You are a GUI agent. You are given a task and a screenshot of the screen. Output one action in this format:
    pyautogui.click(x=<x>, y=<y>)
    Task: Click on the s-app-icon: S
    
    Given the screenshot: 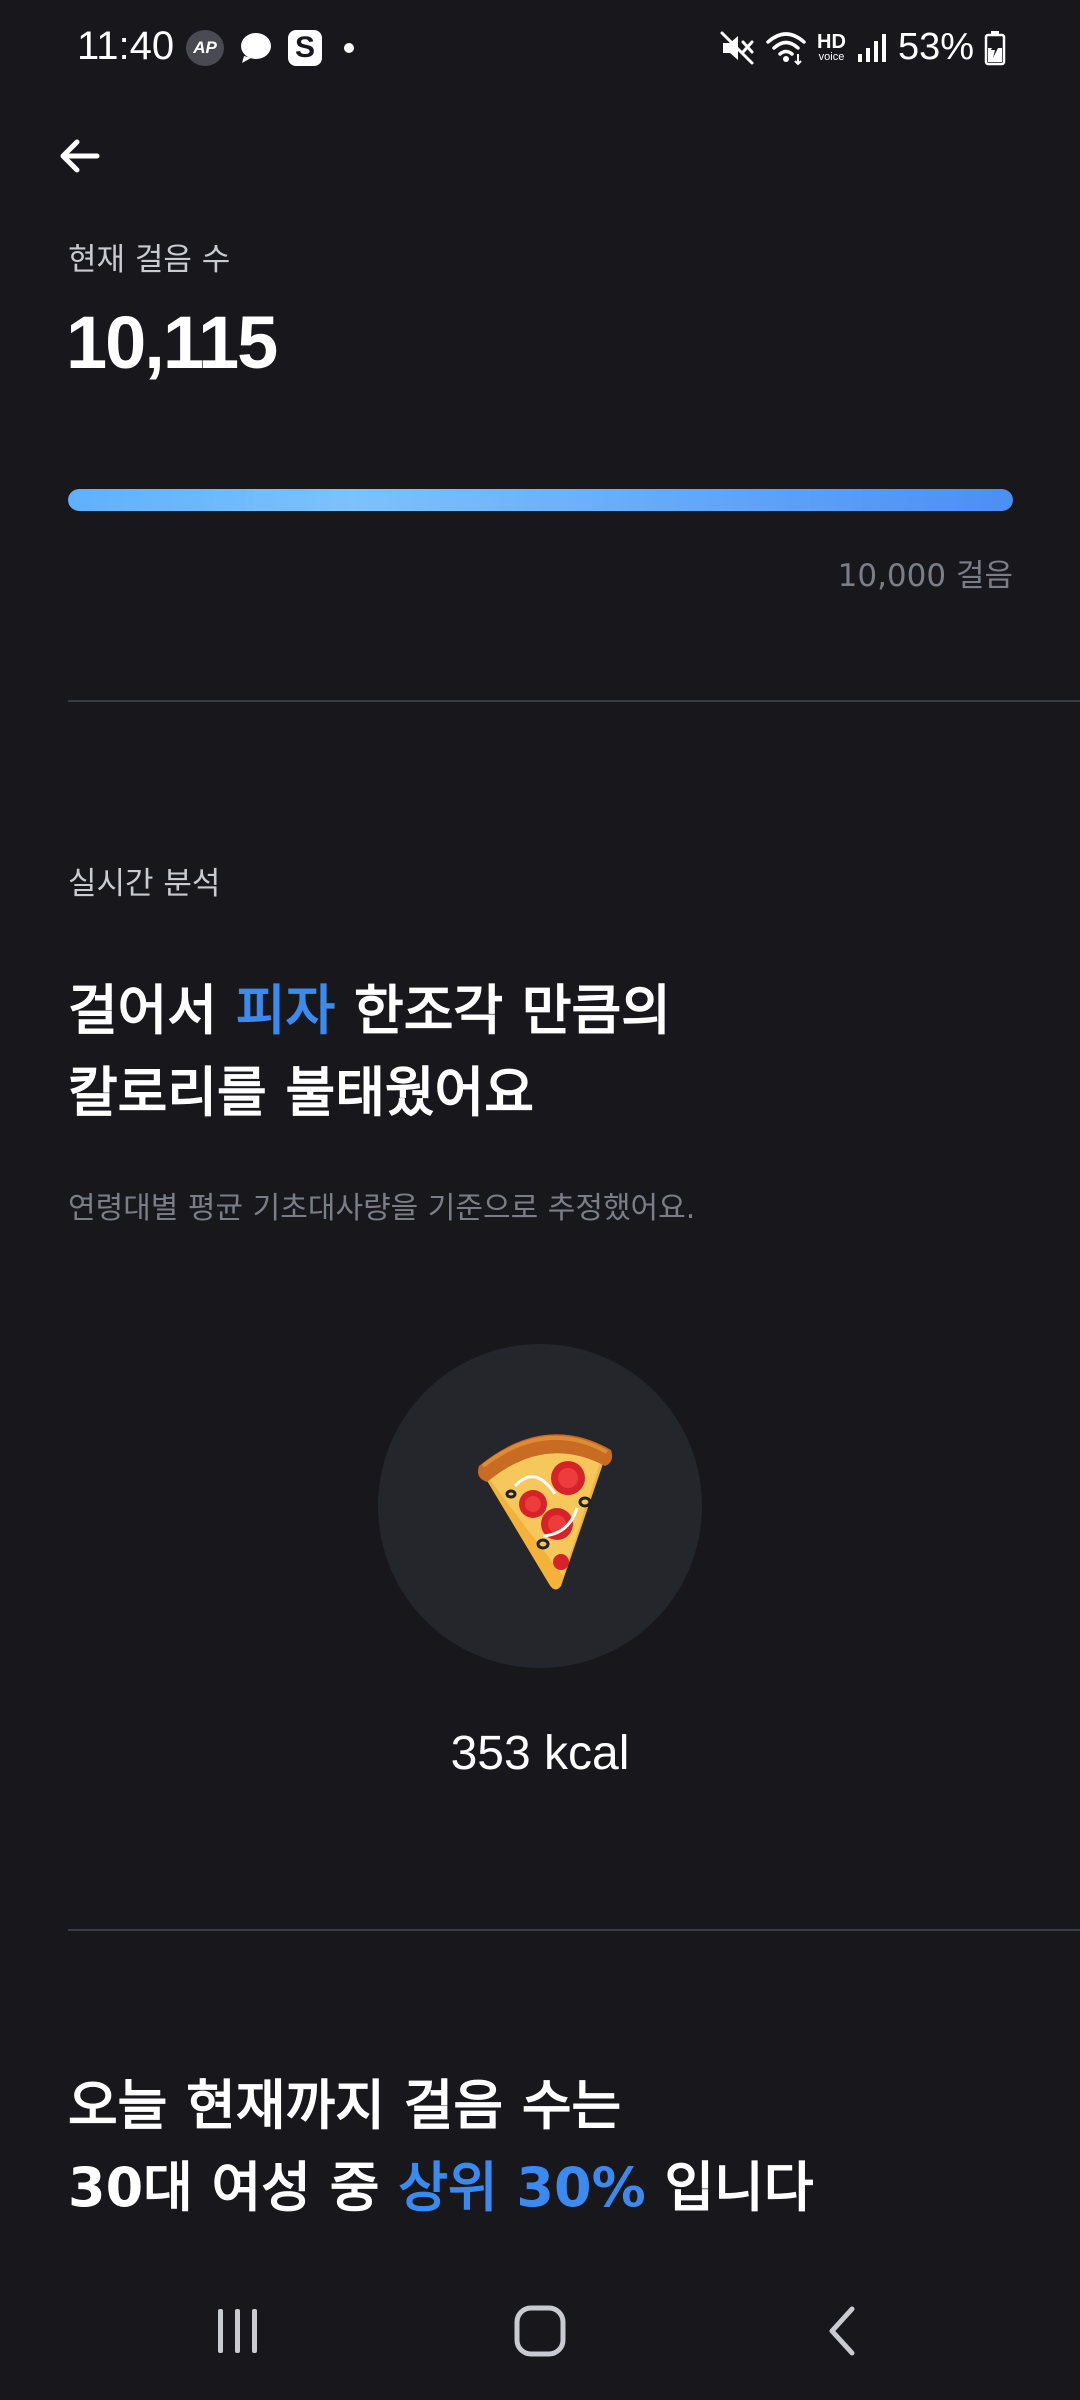 What is the action you would take?
    pyautogui.click(x=305, y=48)
    